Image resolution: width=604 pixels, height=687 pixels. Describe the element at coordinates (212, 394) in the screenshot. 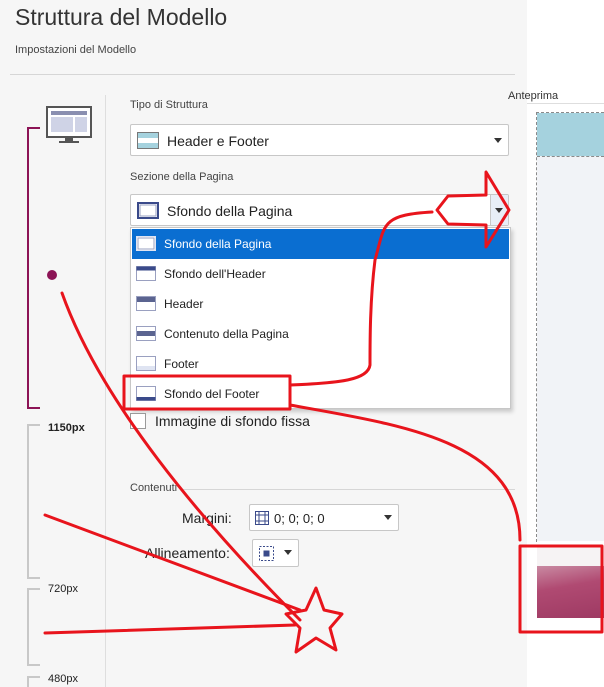

I see `option-label: Sfondo del Footer` at that location.